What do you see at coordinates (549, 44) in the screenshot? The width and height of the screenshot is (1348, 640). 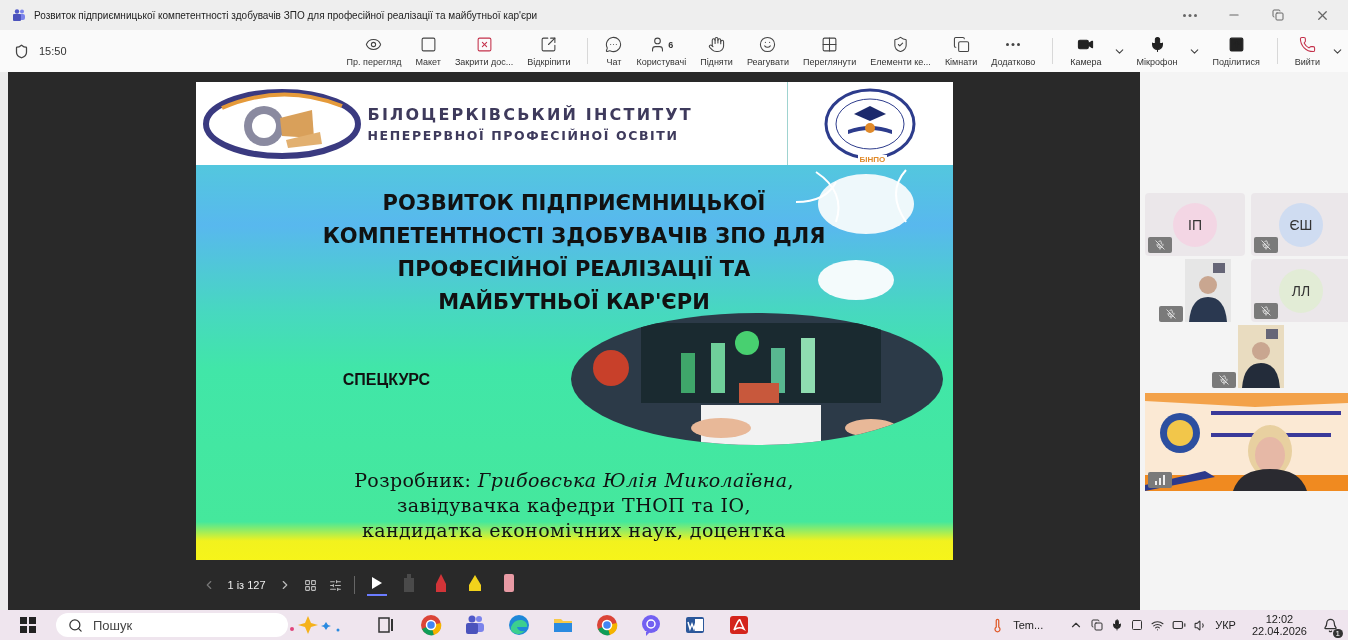 I see `popout-icon` at bounding box center [549, 44].